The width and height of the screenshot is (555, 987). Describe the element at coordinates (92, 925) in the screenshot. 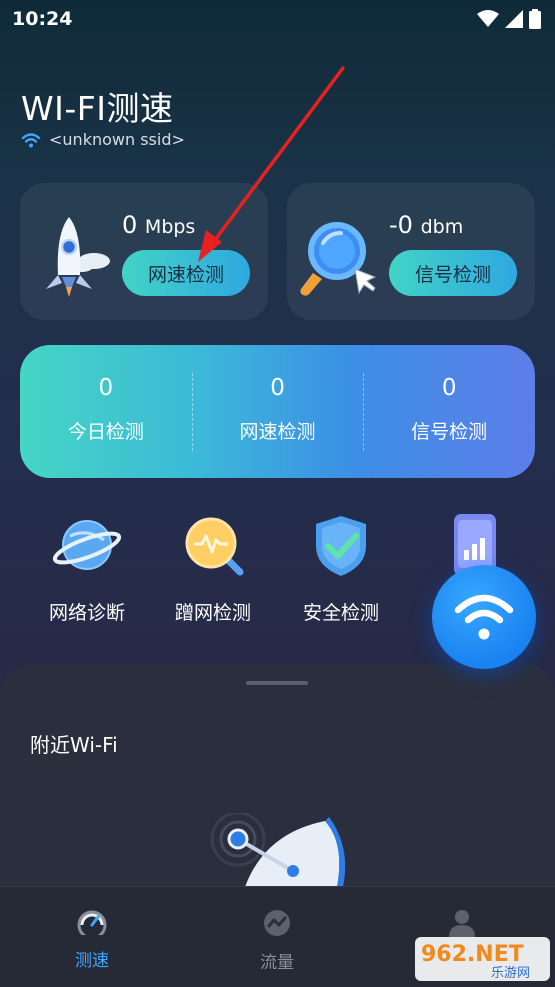

I see `speedometer-icon` at that location.